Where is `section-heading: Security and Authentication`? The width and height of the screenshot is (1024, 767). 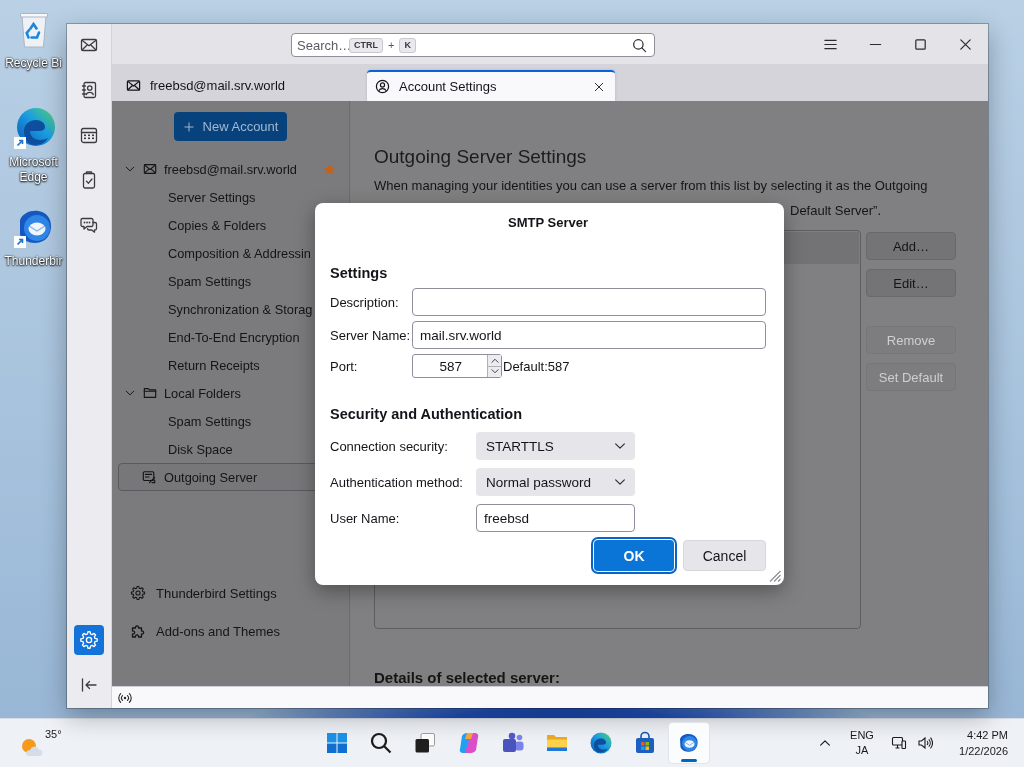
section-heading: Security and Authentication is located at coordinates (426, 414).